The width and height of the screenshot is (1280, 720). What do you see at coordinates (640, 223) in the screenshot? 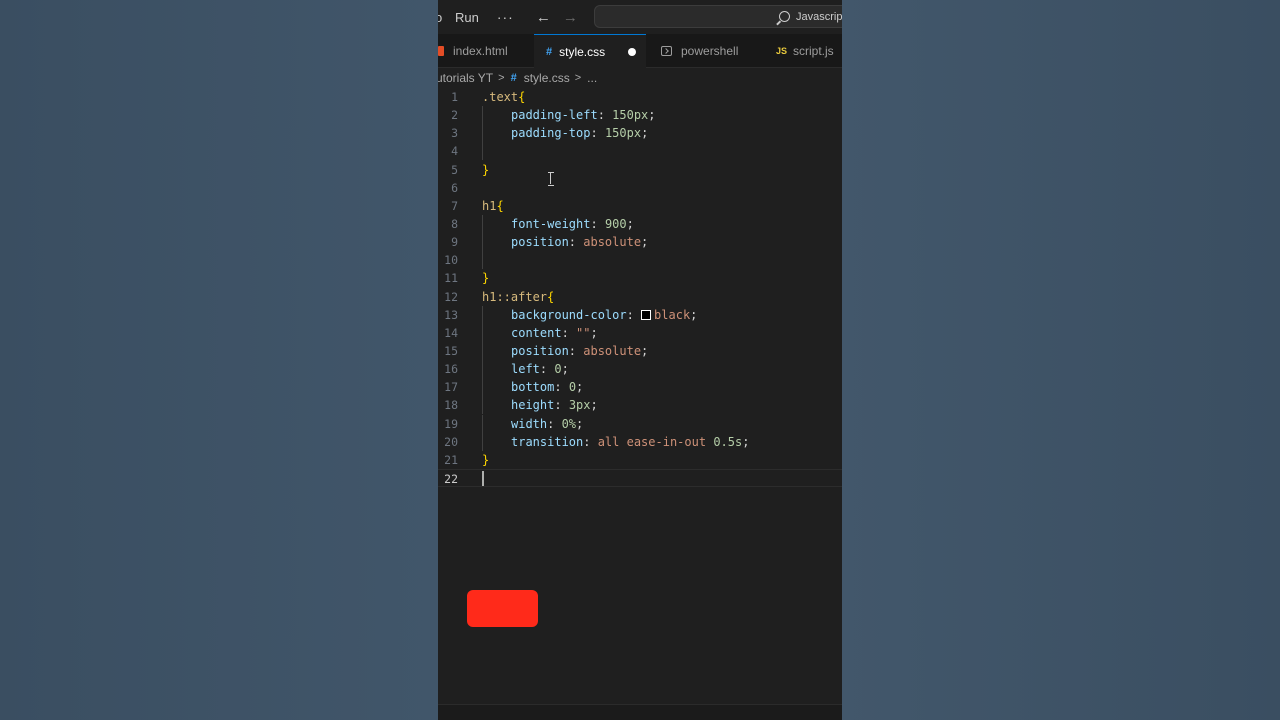
I see `code-line: 8 font-weight: 900;` at bounding box center [640, 223].